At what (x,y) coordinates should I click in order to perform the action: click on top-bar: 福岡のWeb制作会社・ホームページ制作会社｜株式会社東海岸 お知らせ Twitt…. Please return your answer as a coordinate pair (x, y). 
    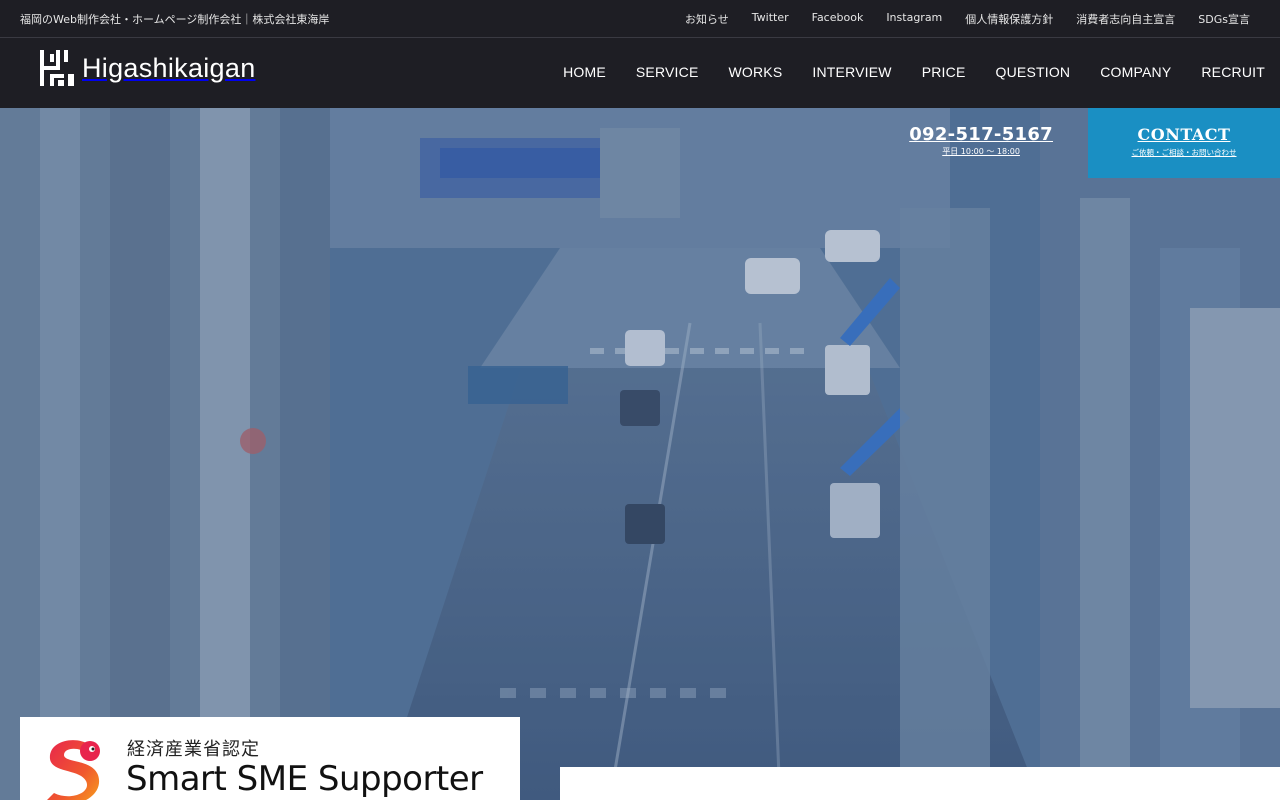
    Looking at the image, I should click on (640, 19).